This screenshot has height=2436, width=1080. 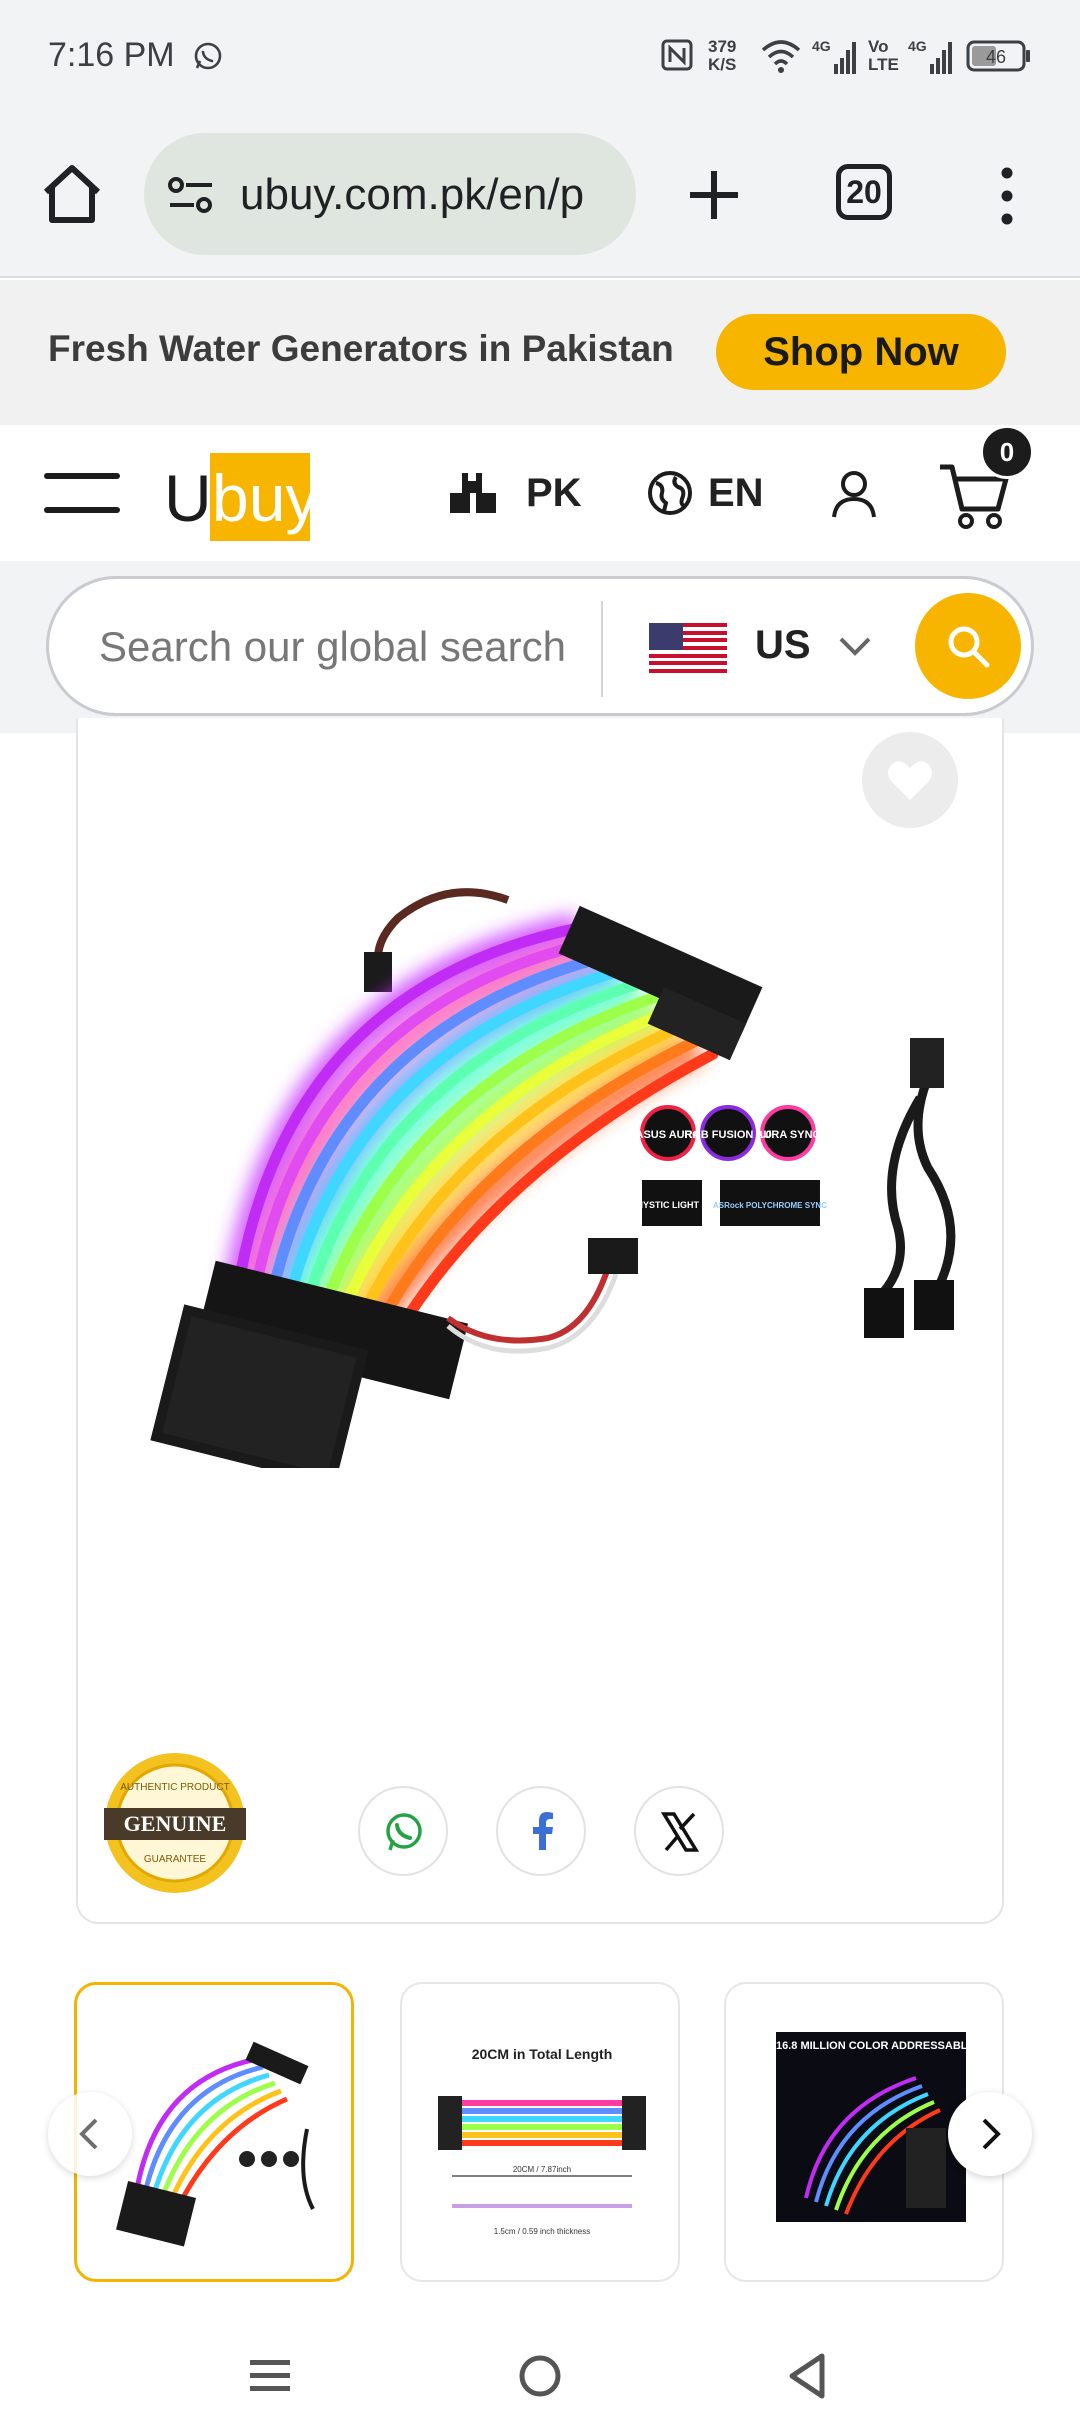 I want to click on speed-value: 379, so click(x=722, y=46).